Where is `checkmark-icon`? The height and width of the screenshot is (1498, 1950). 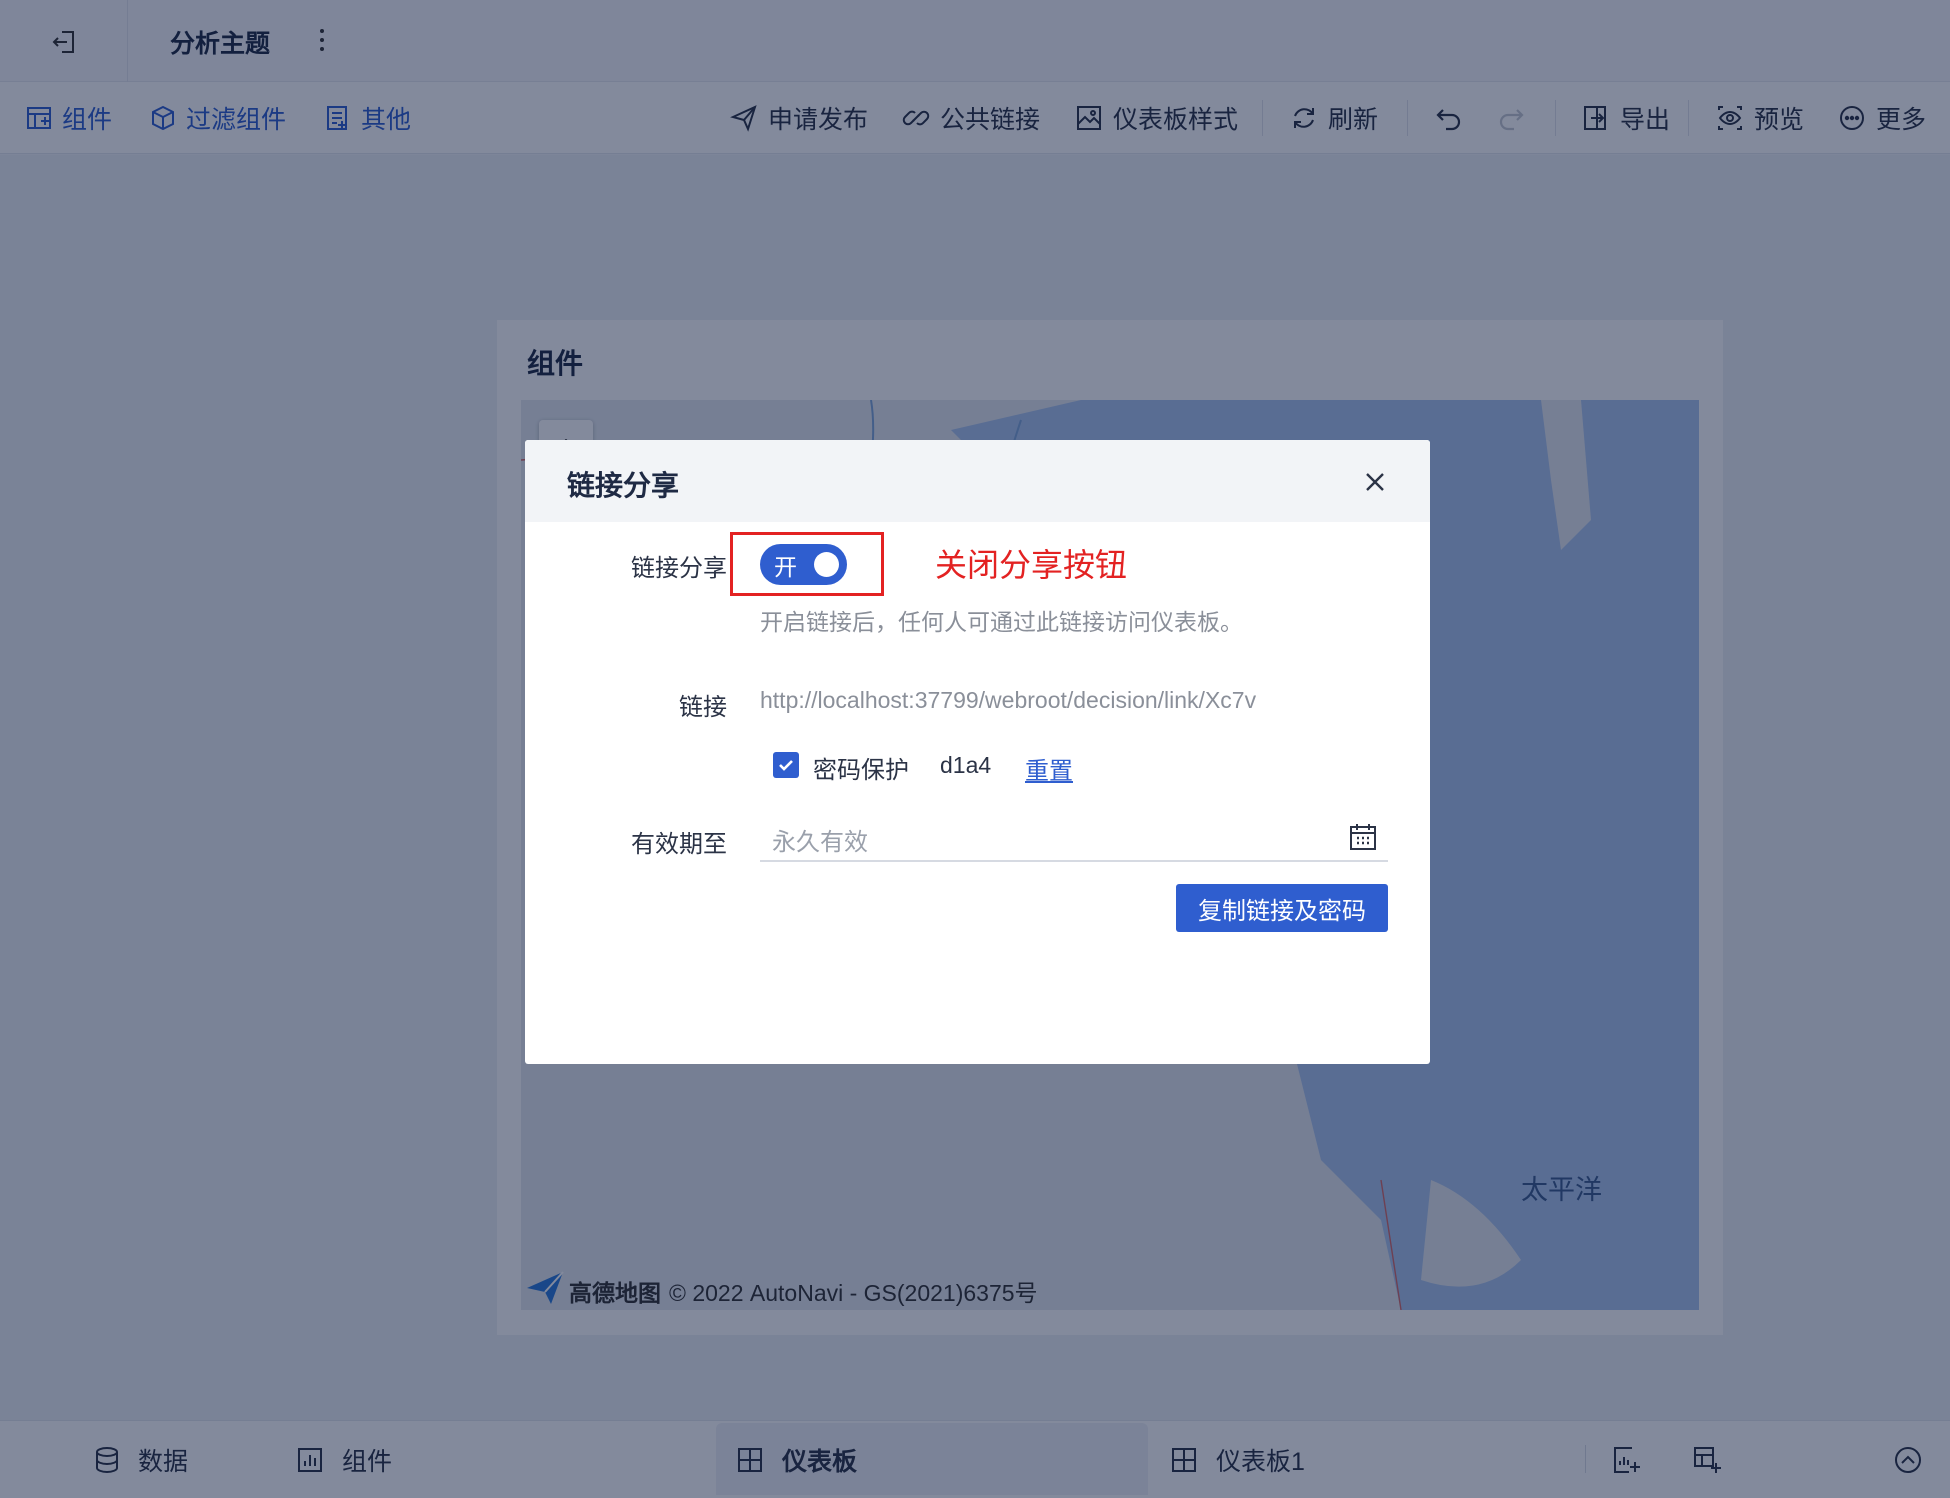 checkmark-icon is located at coordinates (786, 765).